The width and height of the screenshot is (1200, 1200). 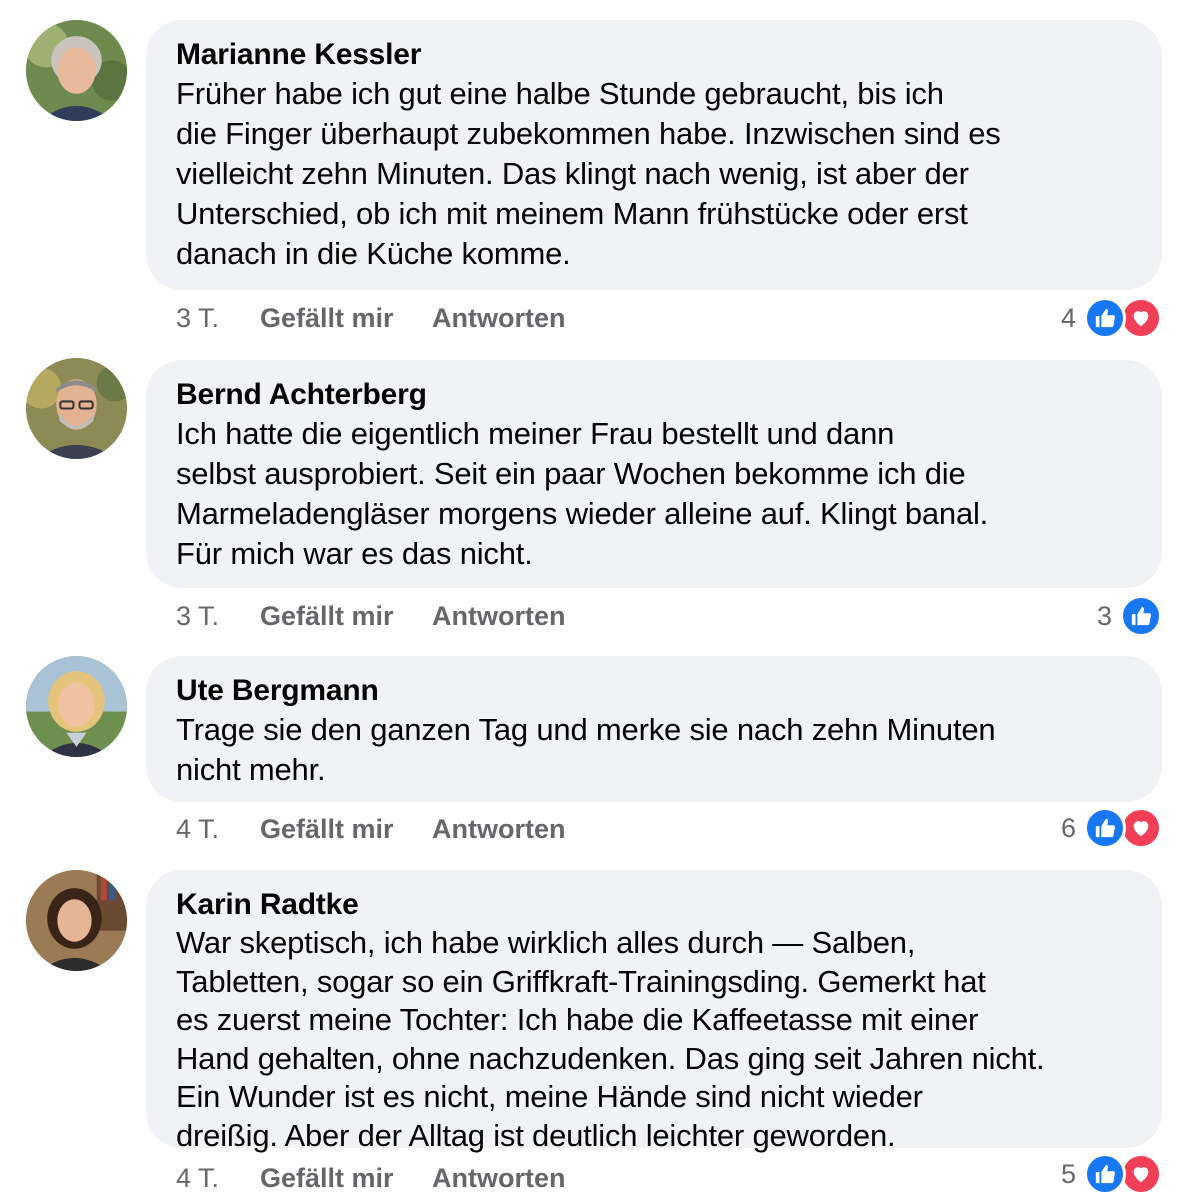 I want to click on reactions-summary: 6, so click(x=1111, y=828).